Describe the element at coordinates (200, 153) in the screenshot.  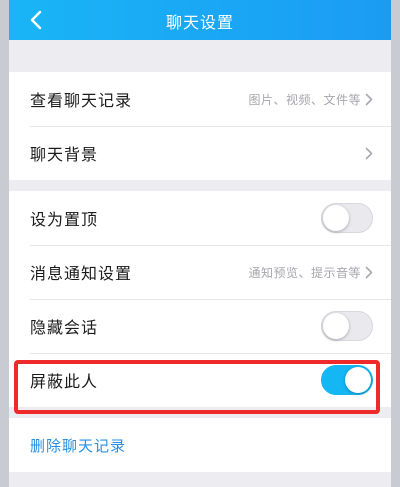
I see `chat-background-row: 聊天背景` at that location.